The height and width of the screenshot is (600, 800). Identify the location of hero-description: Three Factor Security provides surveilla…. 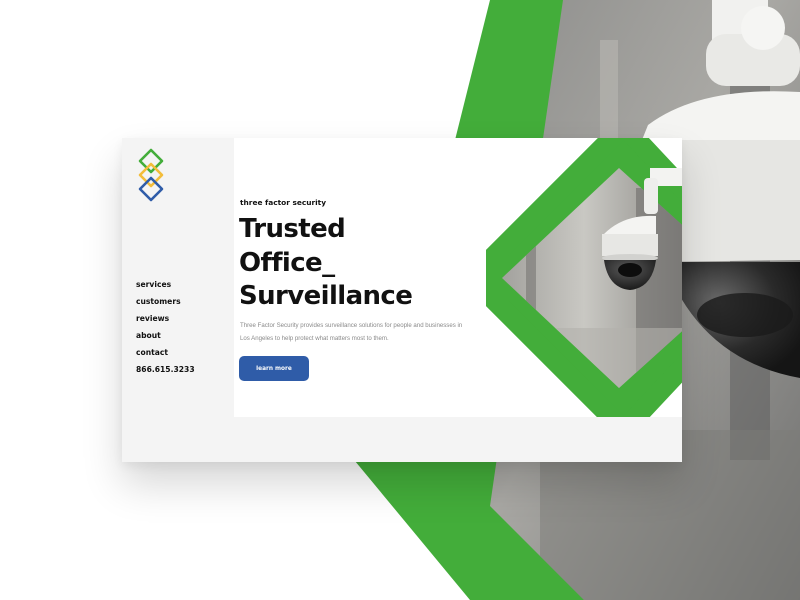
(351, 332).